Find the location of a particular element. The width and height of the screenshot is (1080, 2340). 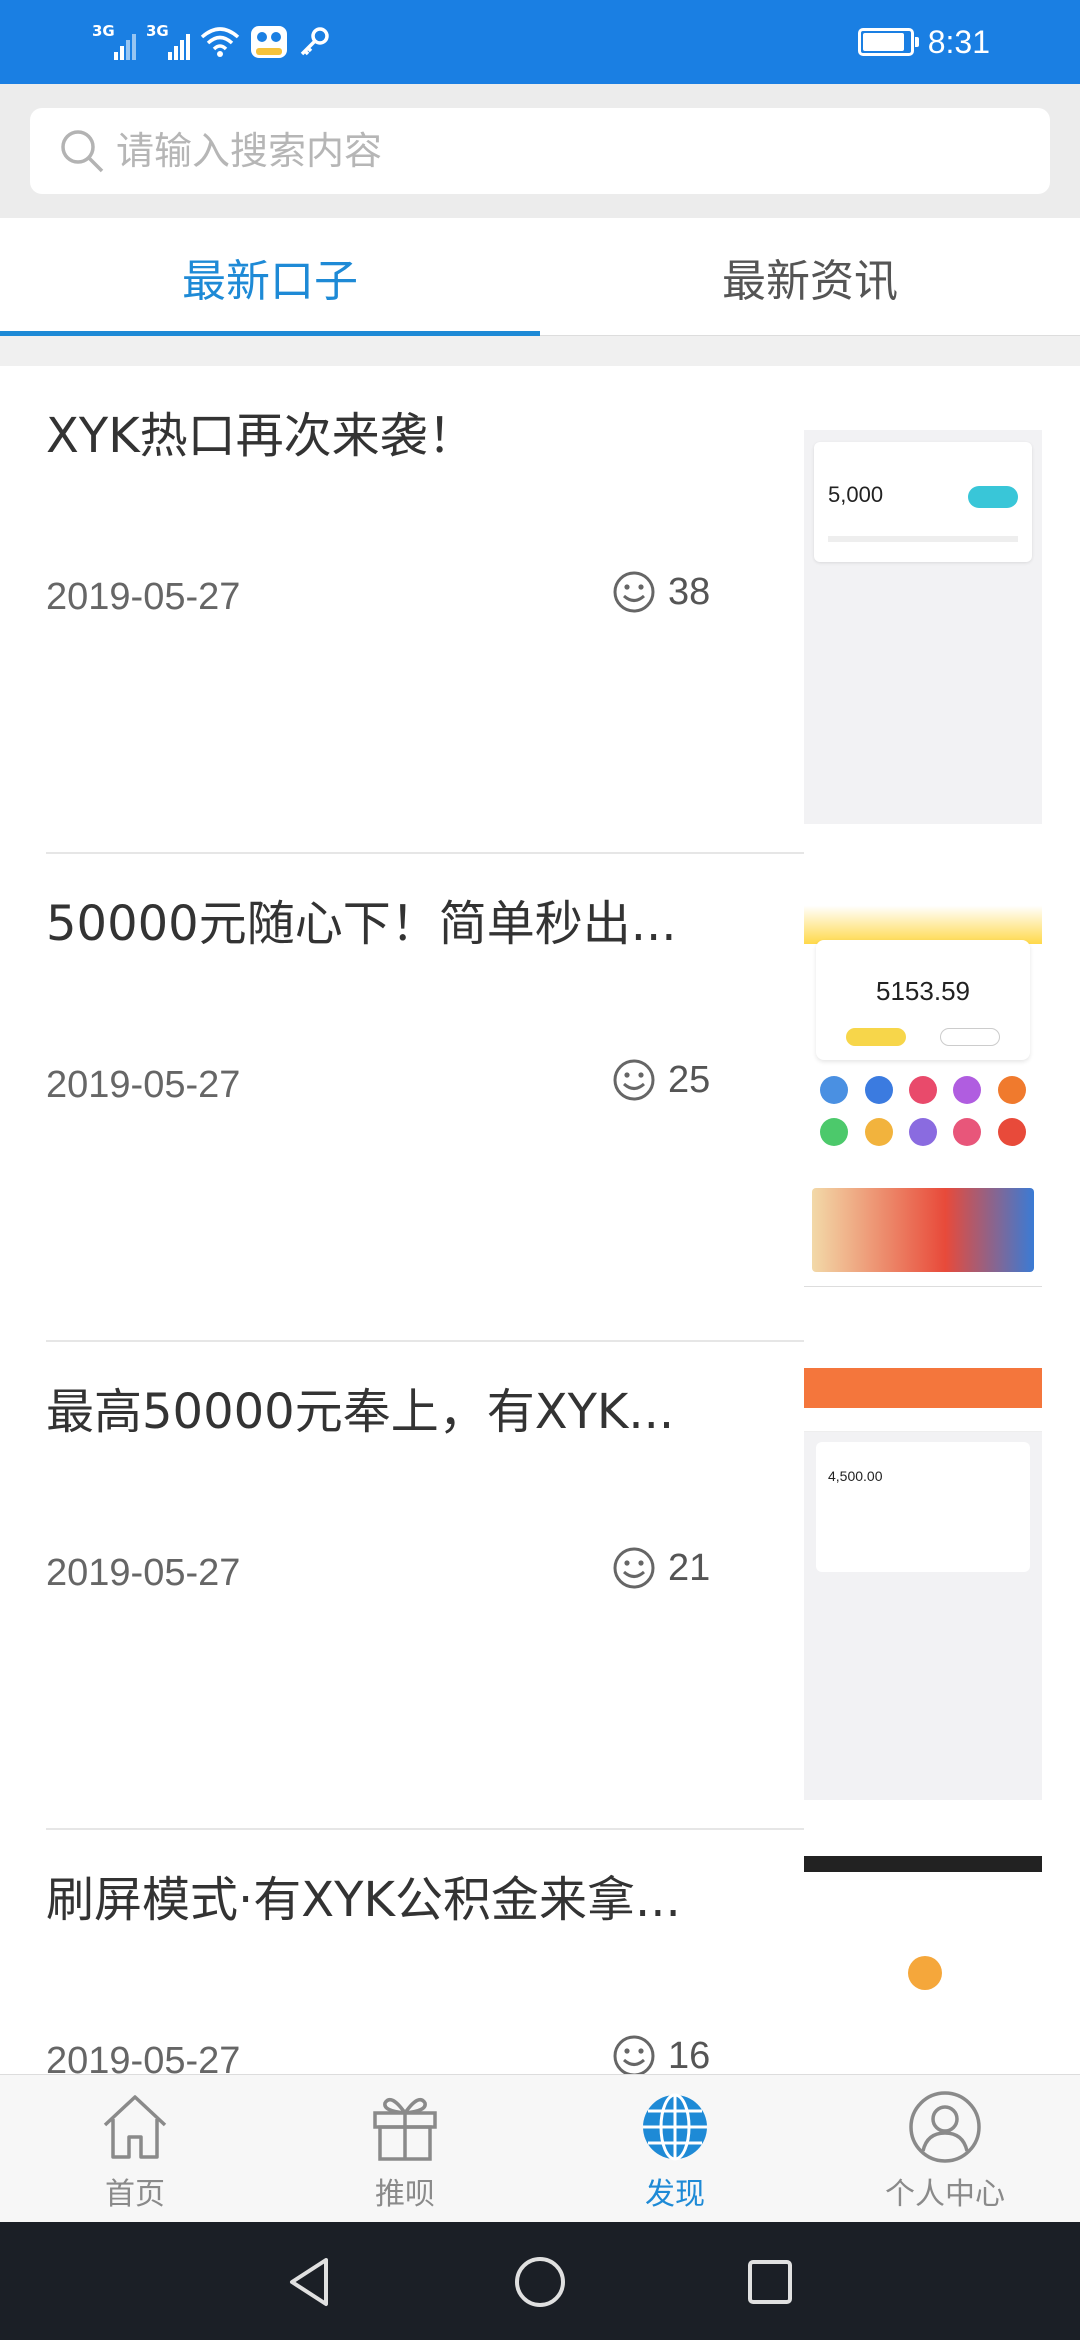

like-count-value: 38 is located at coordinates (689, 591).